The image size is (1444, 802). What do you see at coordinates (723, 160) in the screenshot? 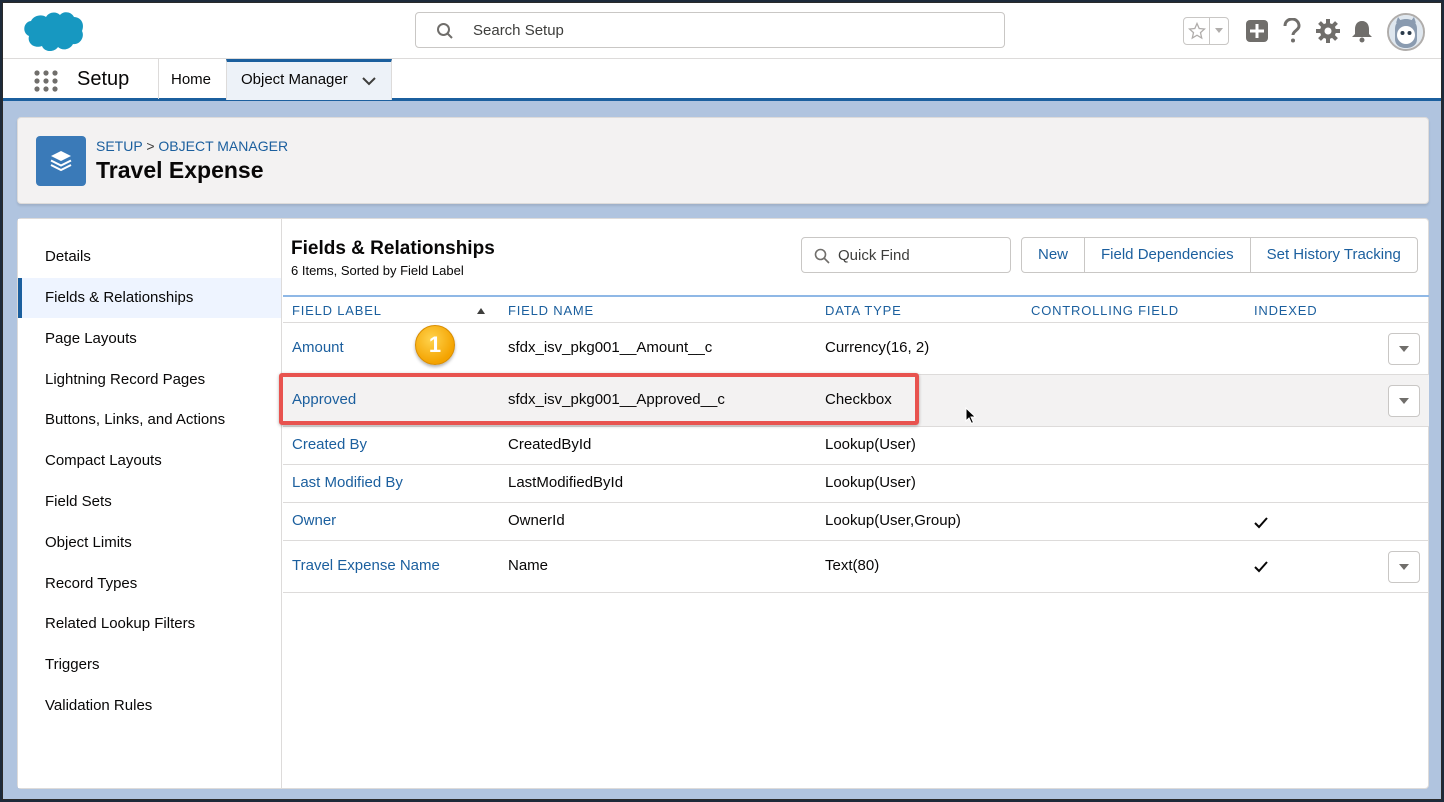
I see `page-header: SETUP > OBJECT MANAGER Travel Expense` at bounding box center [723, 160].